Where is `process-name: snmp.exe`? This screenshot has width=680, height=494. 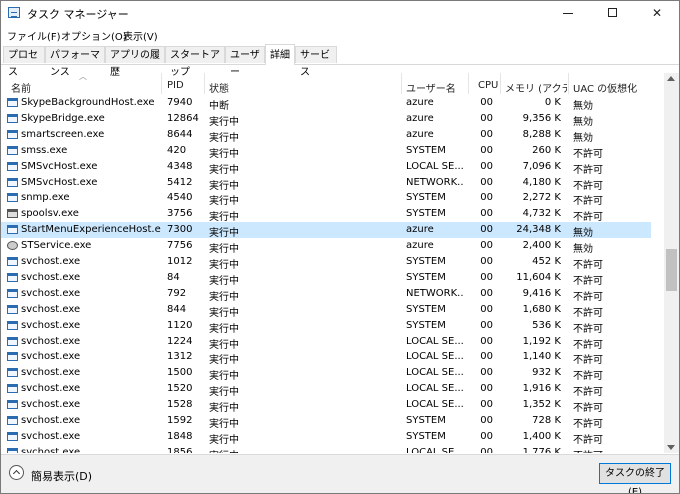
process-name: snmp.exe is located at coordinates (45, 198).